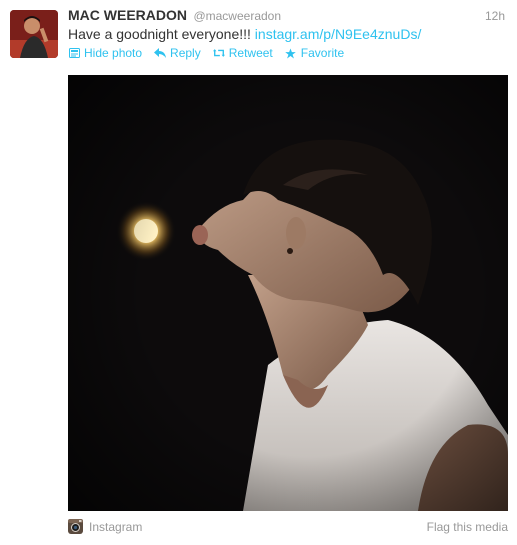 Image resolution: width=517 pixels, height=545 pixels. I want to click on retweet-label: Retweet, so click(250, 53).